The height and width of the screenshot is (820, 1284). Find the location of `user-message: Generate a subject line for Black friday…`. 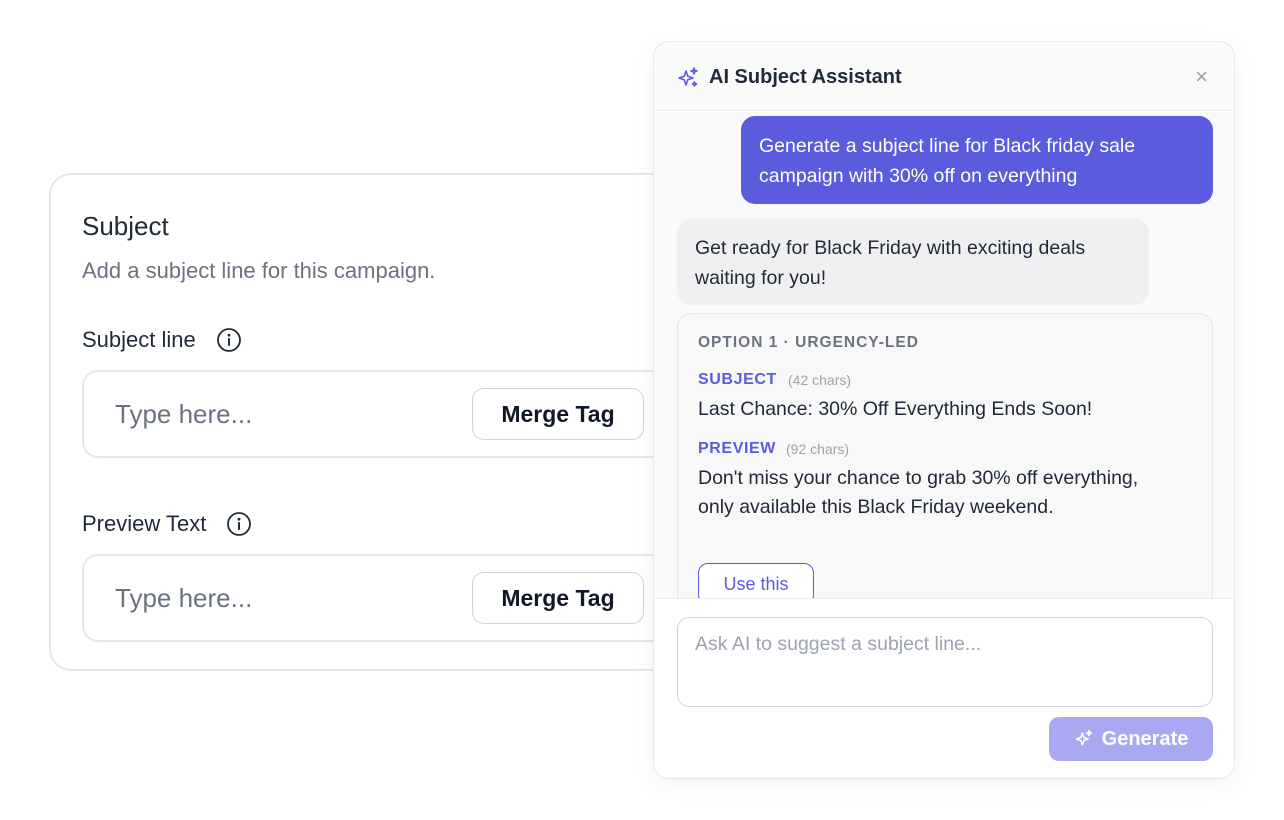

user-message: Generate a subject line for Black friday… is located at coordinates (977, 160).